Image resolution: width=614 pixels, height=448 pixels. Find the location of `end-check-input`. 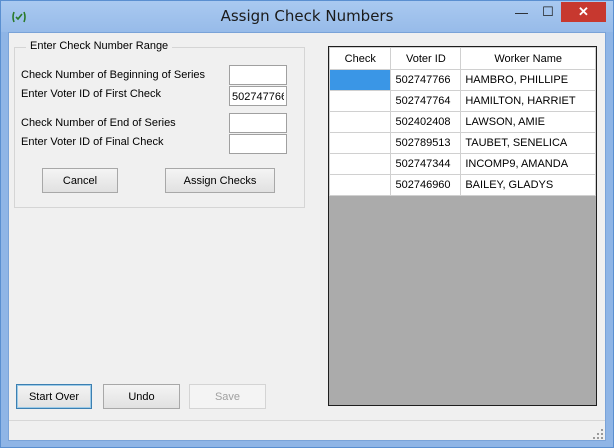

end-check-input is located at coordinates (258, 123).